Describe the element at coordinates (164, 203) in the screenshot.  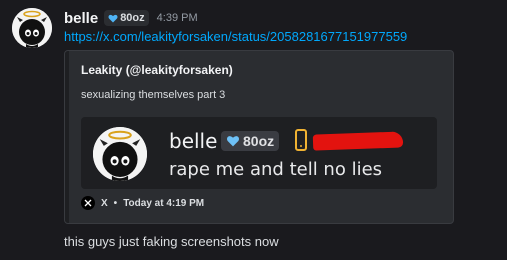
I see `embed-footer-time: Today at 4:19 PM` at that location.